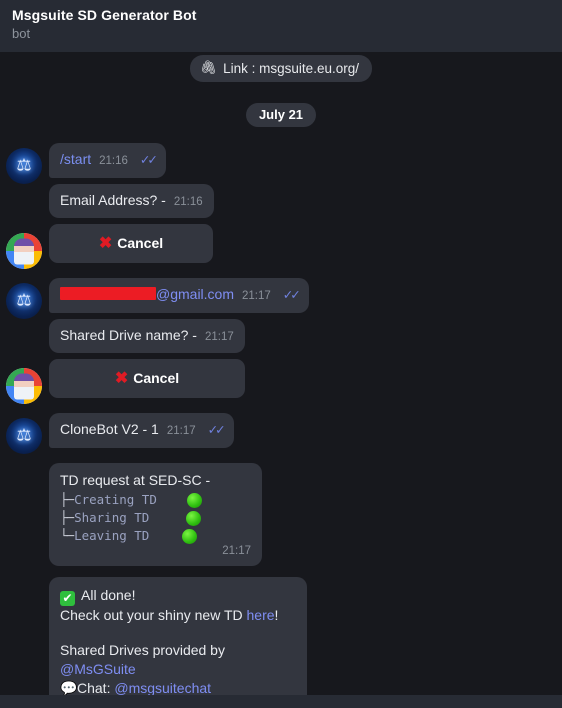 Image resolution: width=562 pixels, height=708 pixels. I want to click on chat-header: Msgsuite SD Generator Bot bot, so click(281, 26).